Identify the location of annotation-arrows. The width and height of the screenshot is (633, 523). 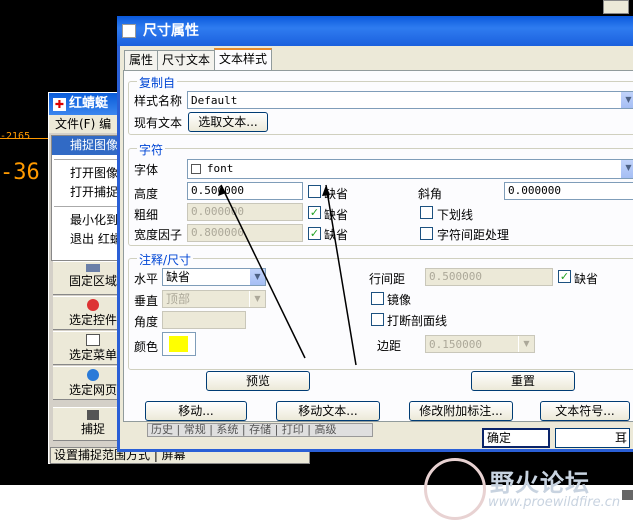
(287, 275).